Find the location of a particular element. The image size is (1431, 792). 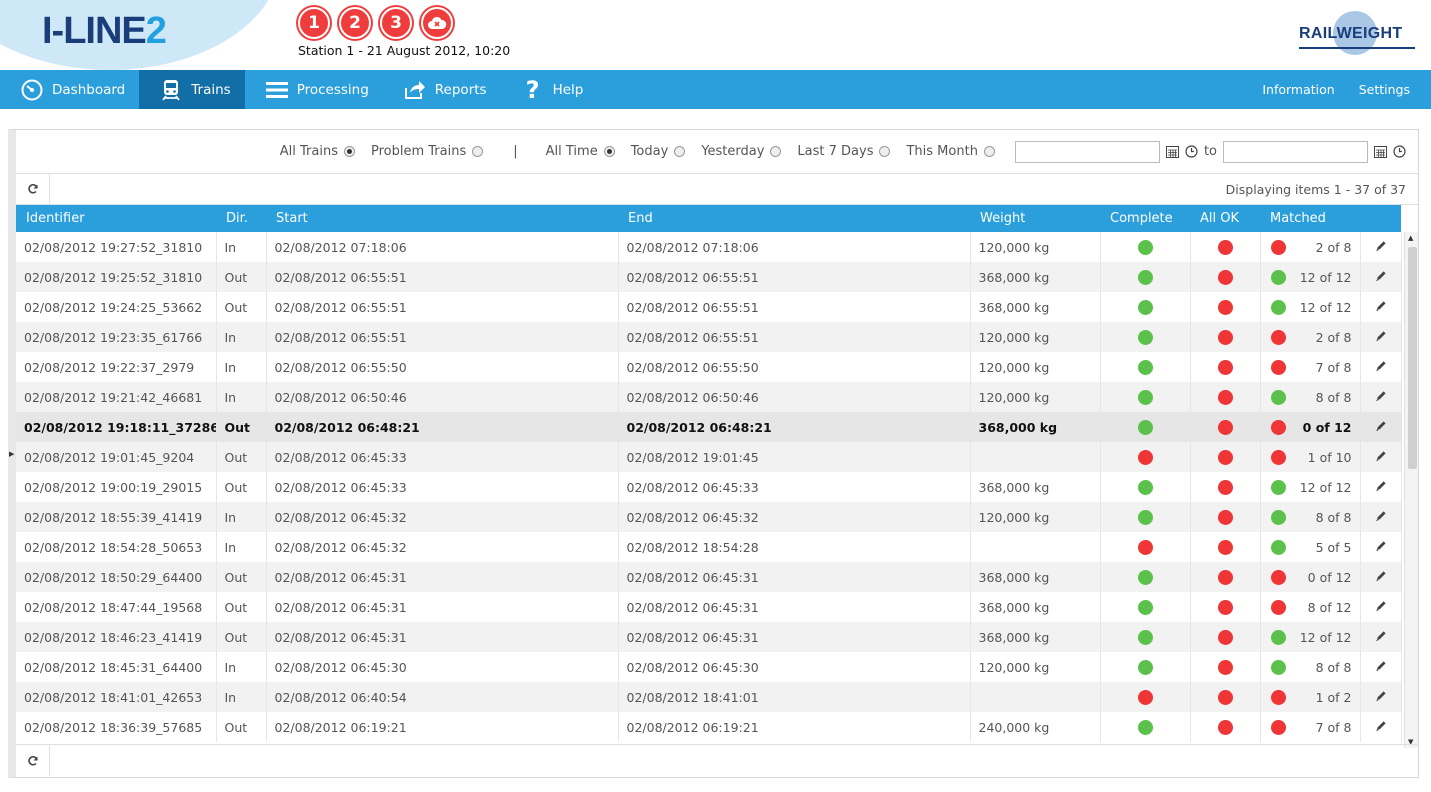

col-weight: Weight is located at coordinates (1035, 218).